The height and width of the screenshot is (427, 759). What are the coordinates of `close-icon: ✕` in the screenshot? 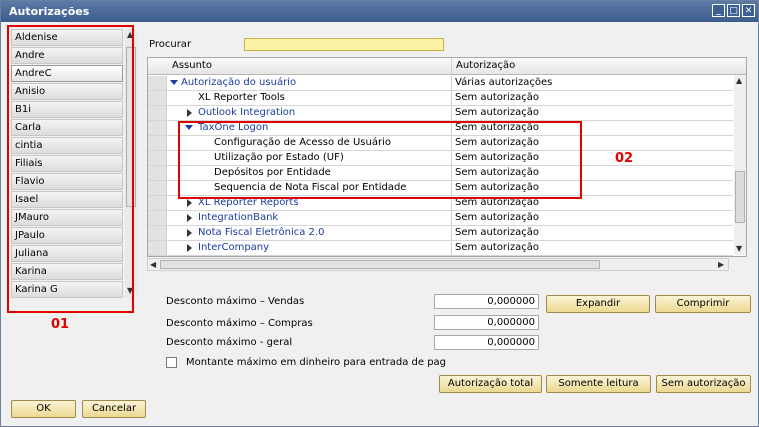 It's located at (748, 10).